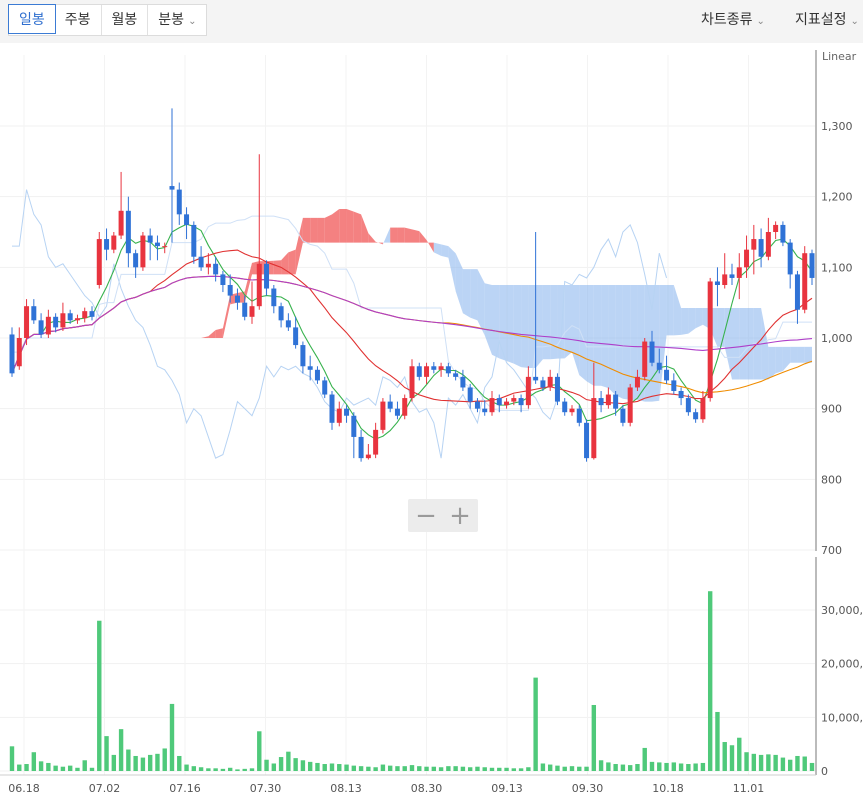 This screenshot has height=799, width=863. Describe the element at coordinates (78, 20) in the screenshot. I see `tab-weekly: 주봉` at that location.